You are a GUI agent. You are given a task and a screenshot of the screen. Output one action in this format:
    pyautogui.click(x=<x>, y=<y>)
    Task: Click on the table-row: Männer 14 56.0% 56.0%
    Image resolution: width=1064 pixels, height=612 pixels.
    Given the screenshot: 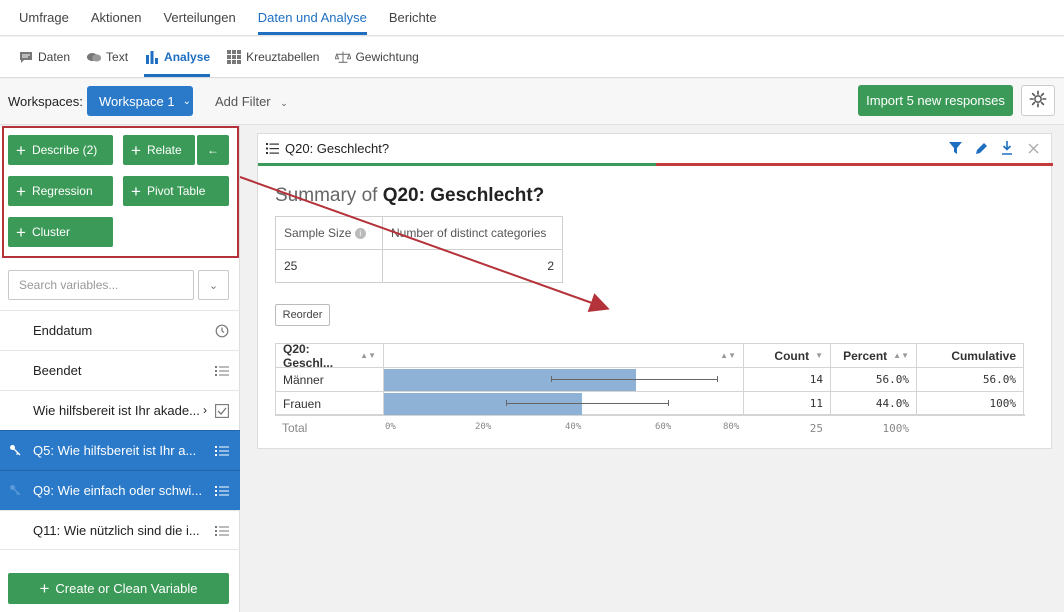 What is the action you would take?
    pyautogui.click(x=650, y=379)
    